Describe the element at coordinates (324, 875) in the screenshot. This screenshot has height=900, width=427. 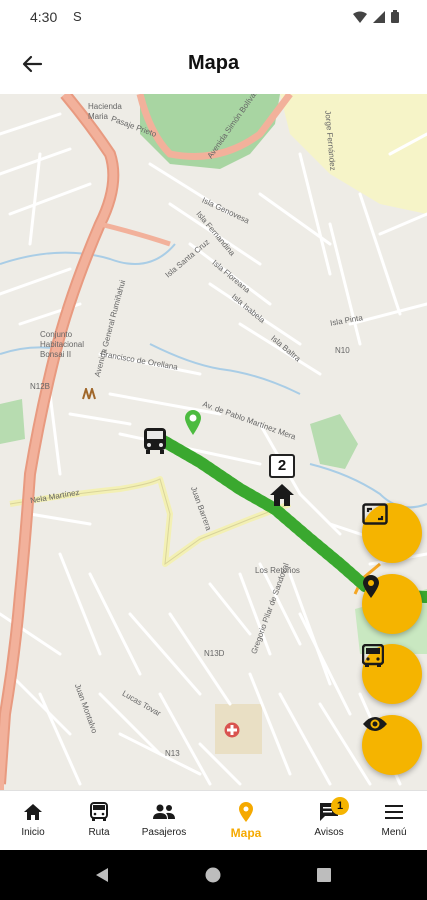
I see `system-recents-icon` at that location.